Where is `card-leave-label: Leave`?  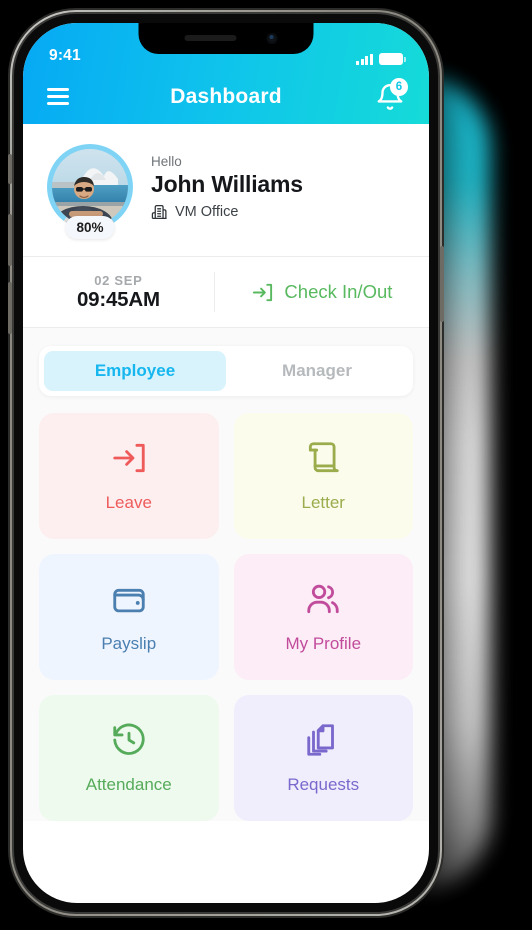 card-leave-label: Leave is located at coordinates (128, 502).